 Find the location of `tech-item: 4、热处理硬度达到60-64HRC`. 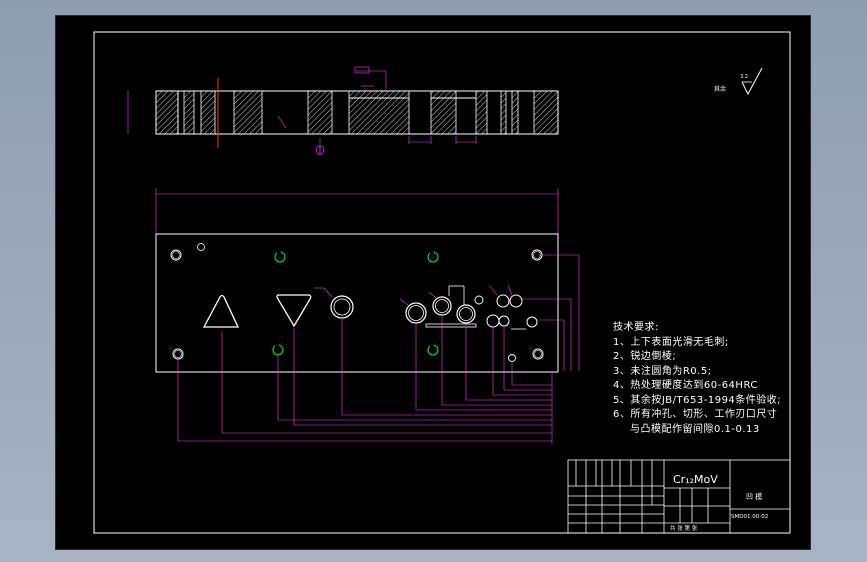

tech-item: 4、热处理硬度达到60-64HRC is located at coordinates (685, 385).